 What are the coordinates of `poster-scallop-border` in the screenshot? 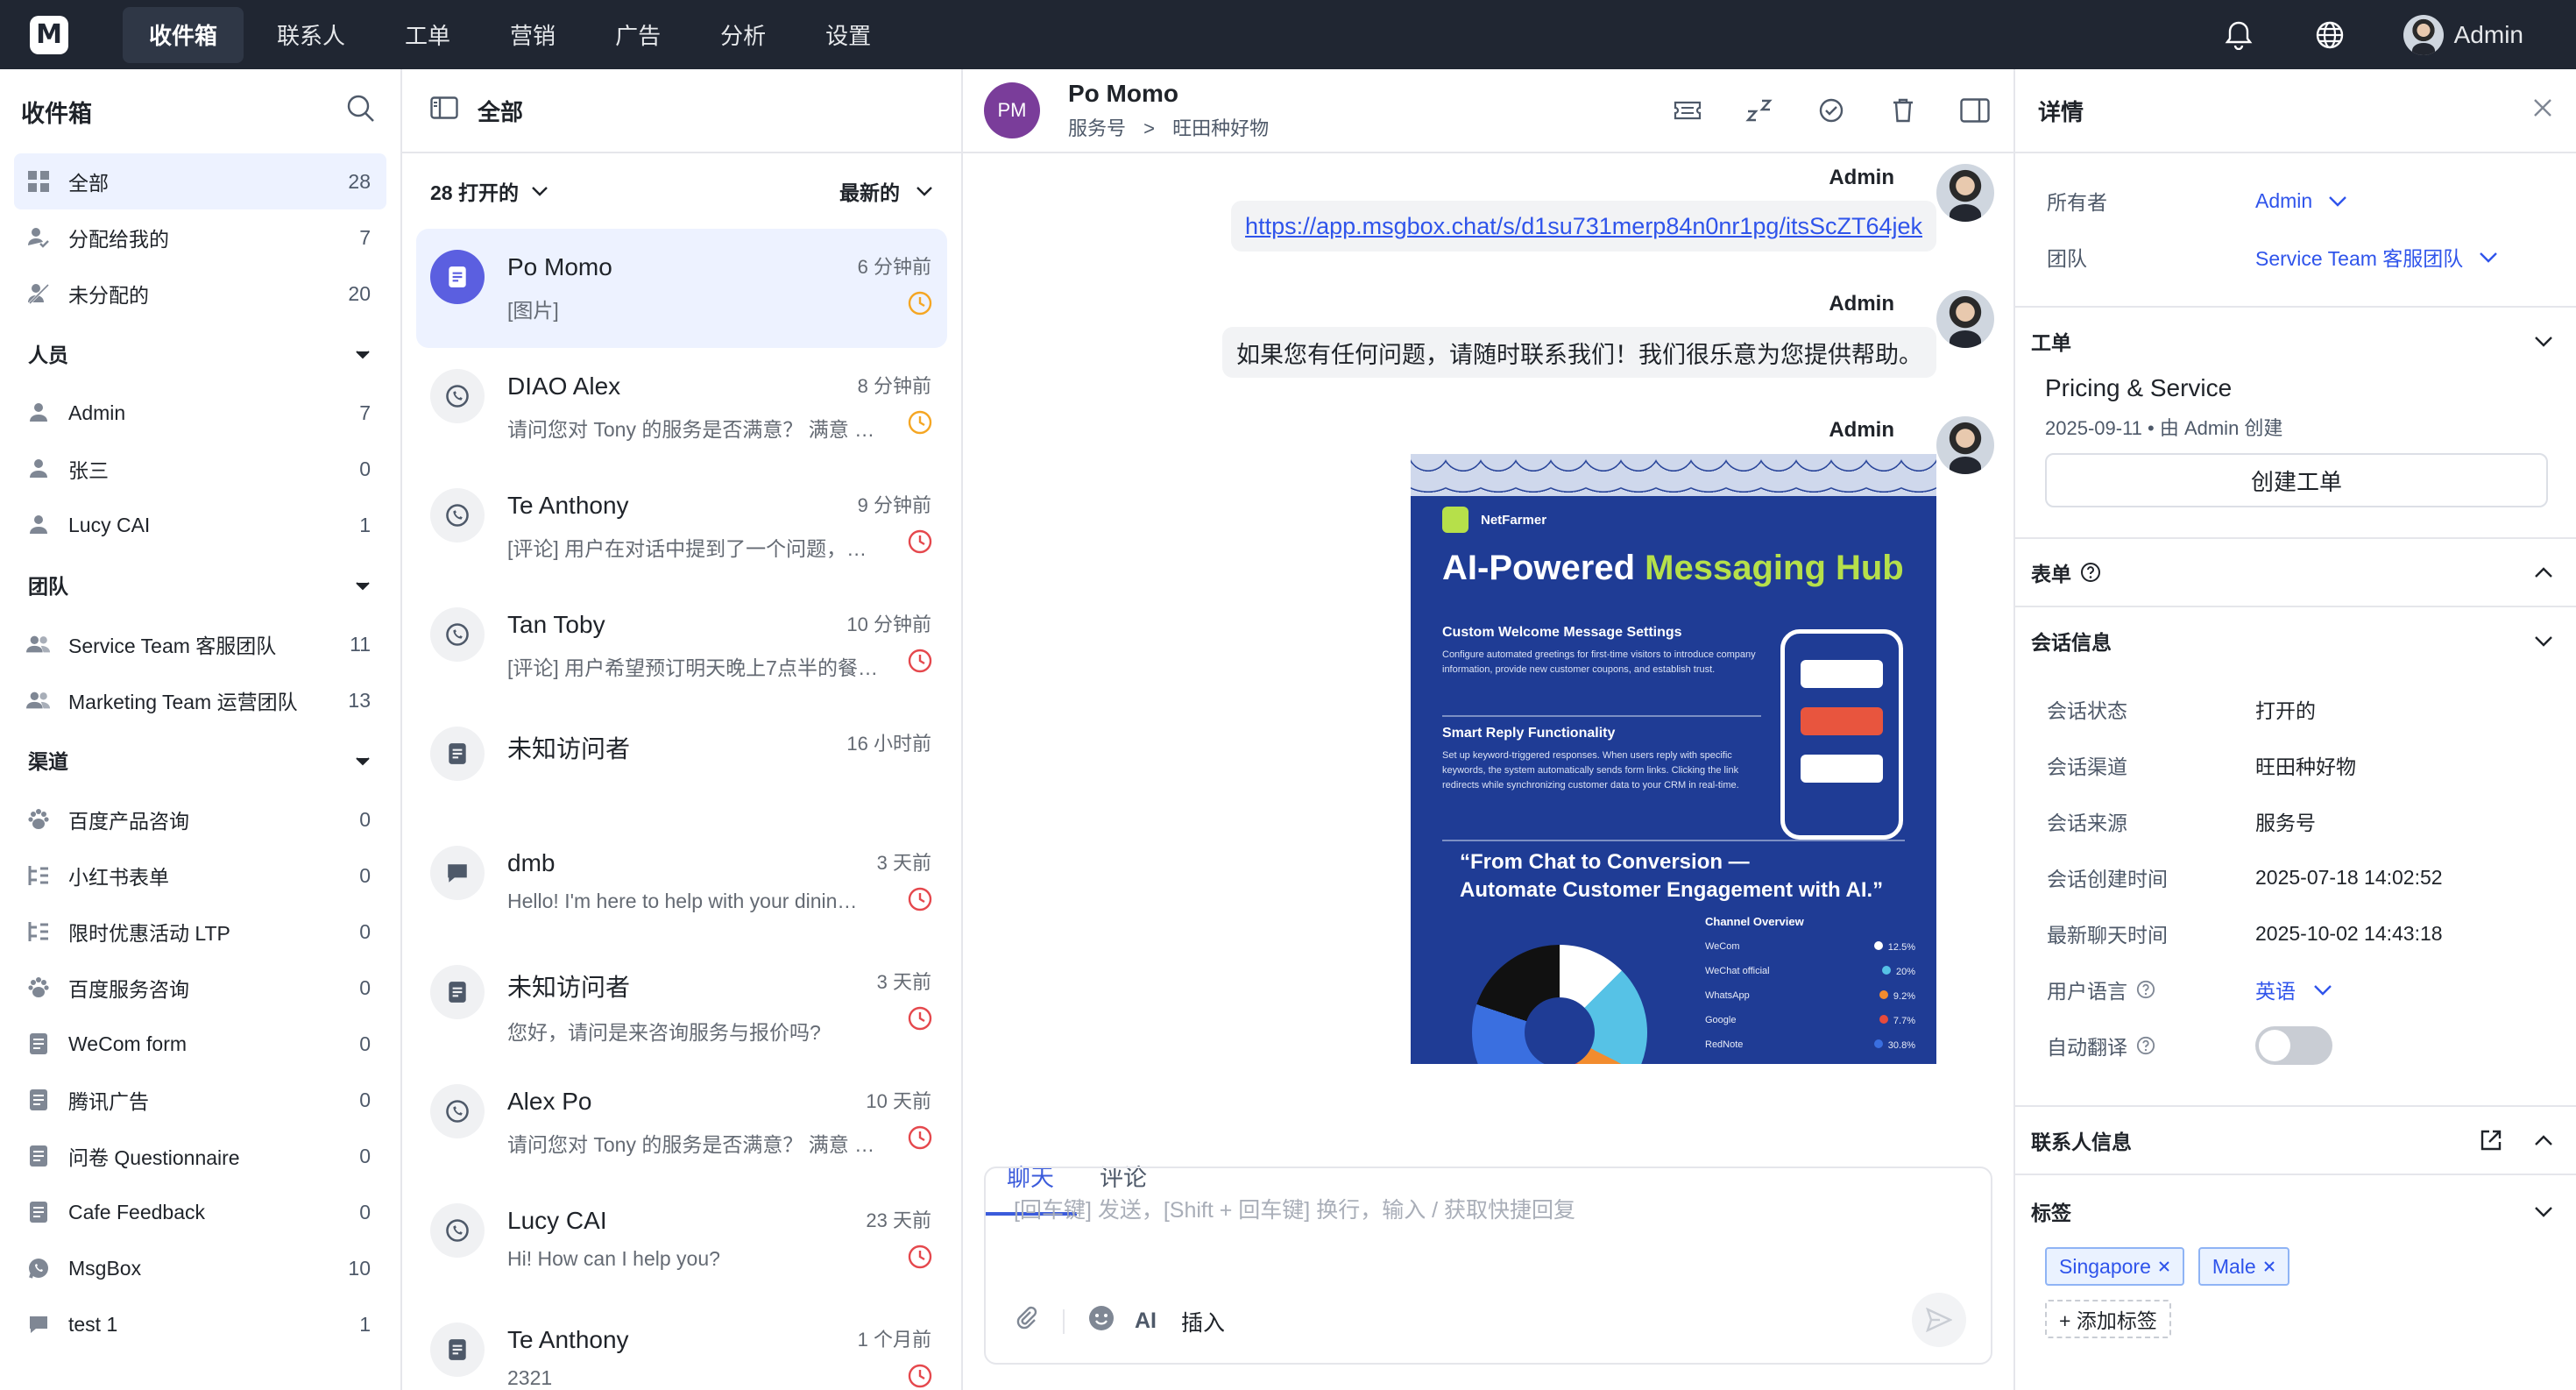 It's located at (1673, 475).